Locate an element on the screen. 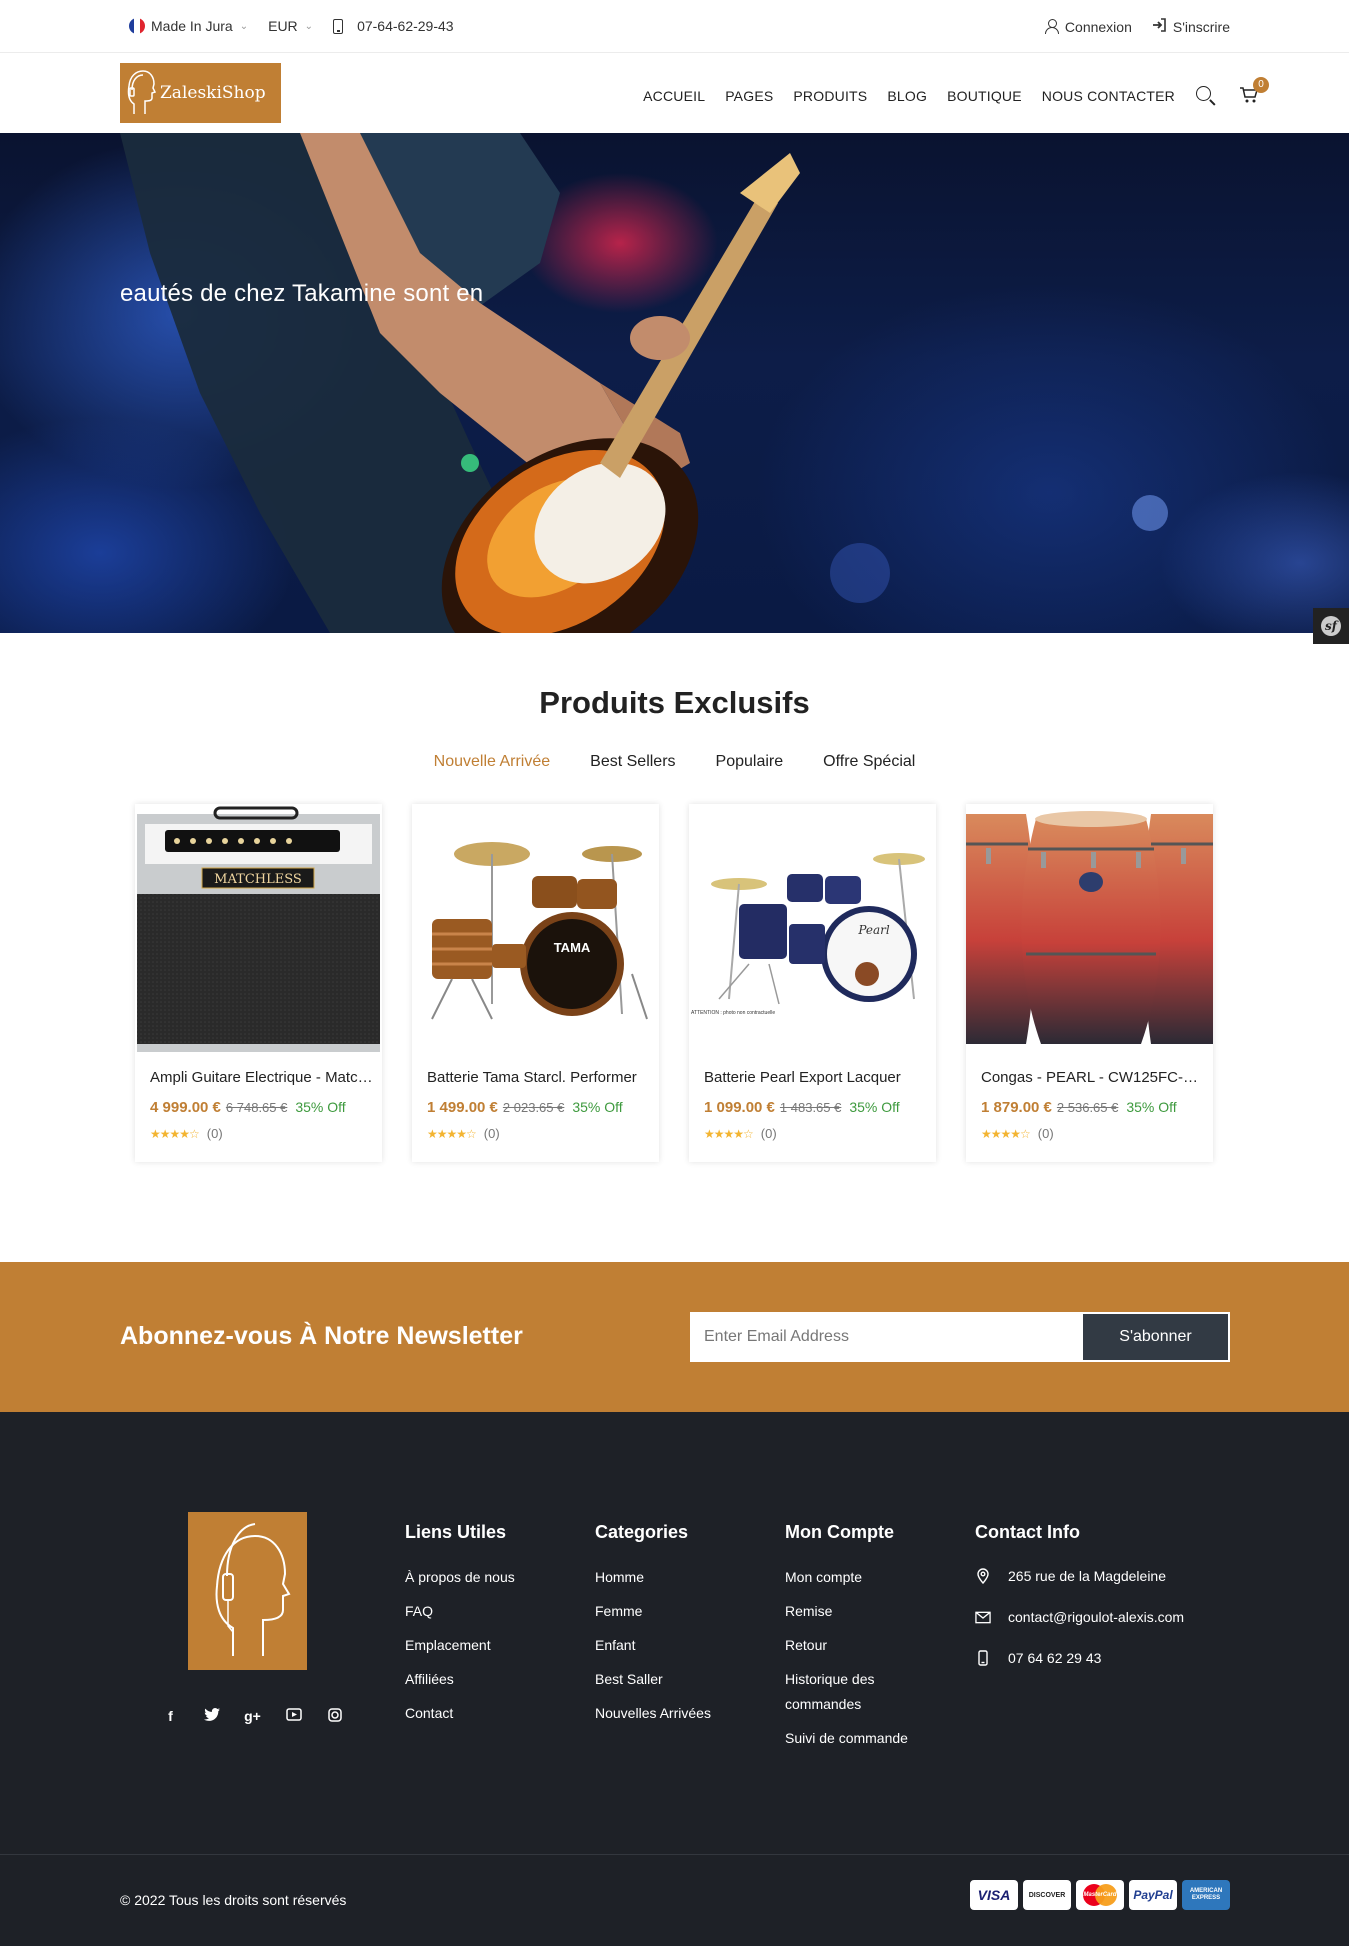 This screenshot has width=1349, height=1946. product-prices: 1 499.00 € 2 023.65 € 35% Off is located at coordinates (525, 1107).